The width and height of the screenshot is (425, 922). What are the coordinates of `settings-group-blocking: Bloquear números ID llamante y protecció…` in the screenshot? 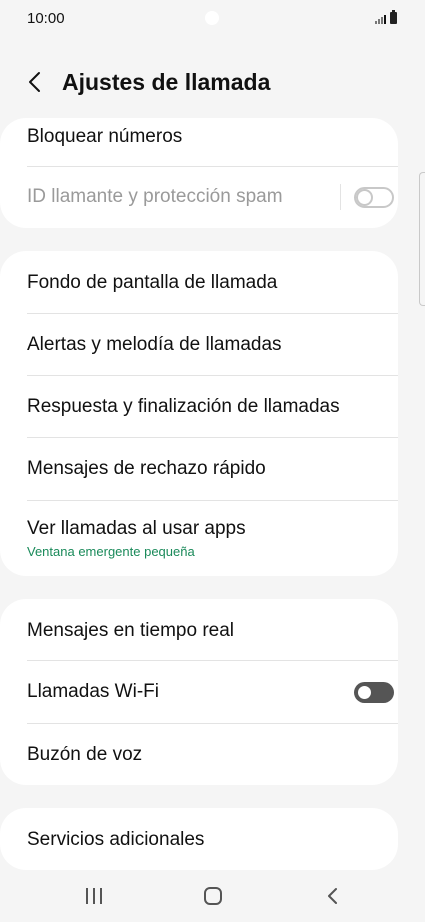 It's located at (199, 173).